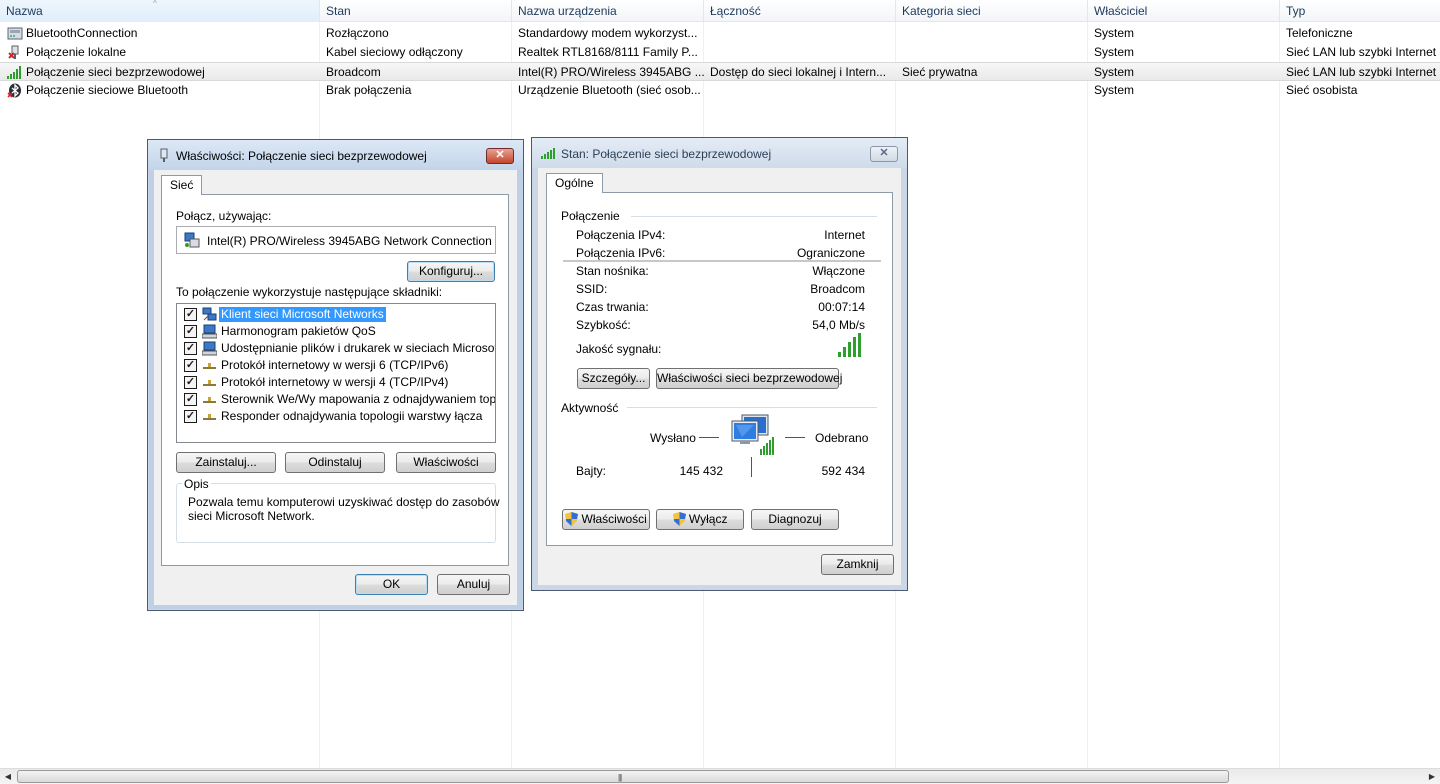  What do you see at coordinates (1184, 11) in the screenshot?
I see `column-header-owner: Właściciel` at bounding box center [1184, 11].